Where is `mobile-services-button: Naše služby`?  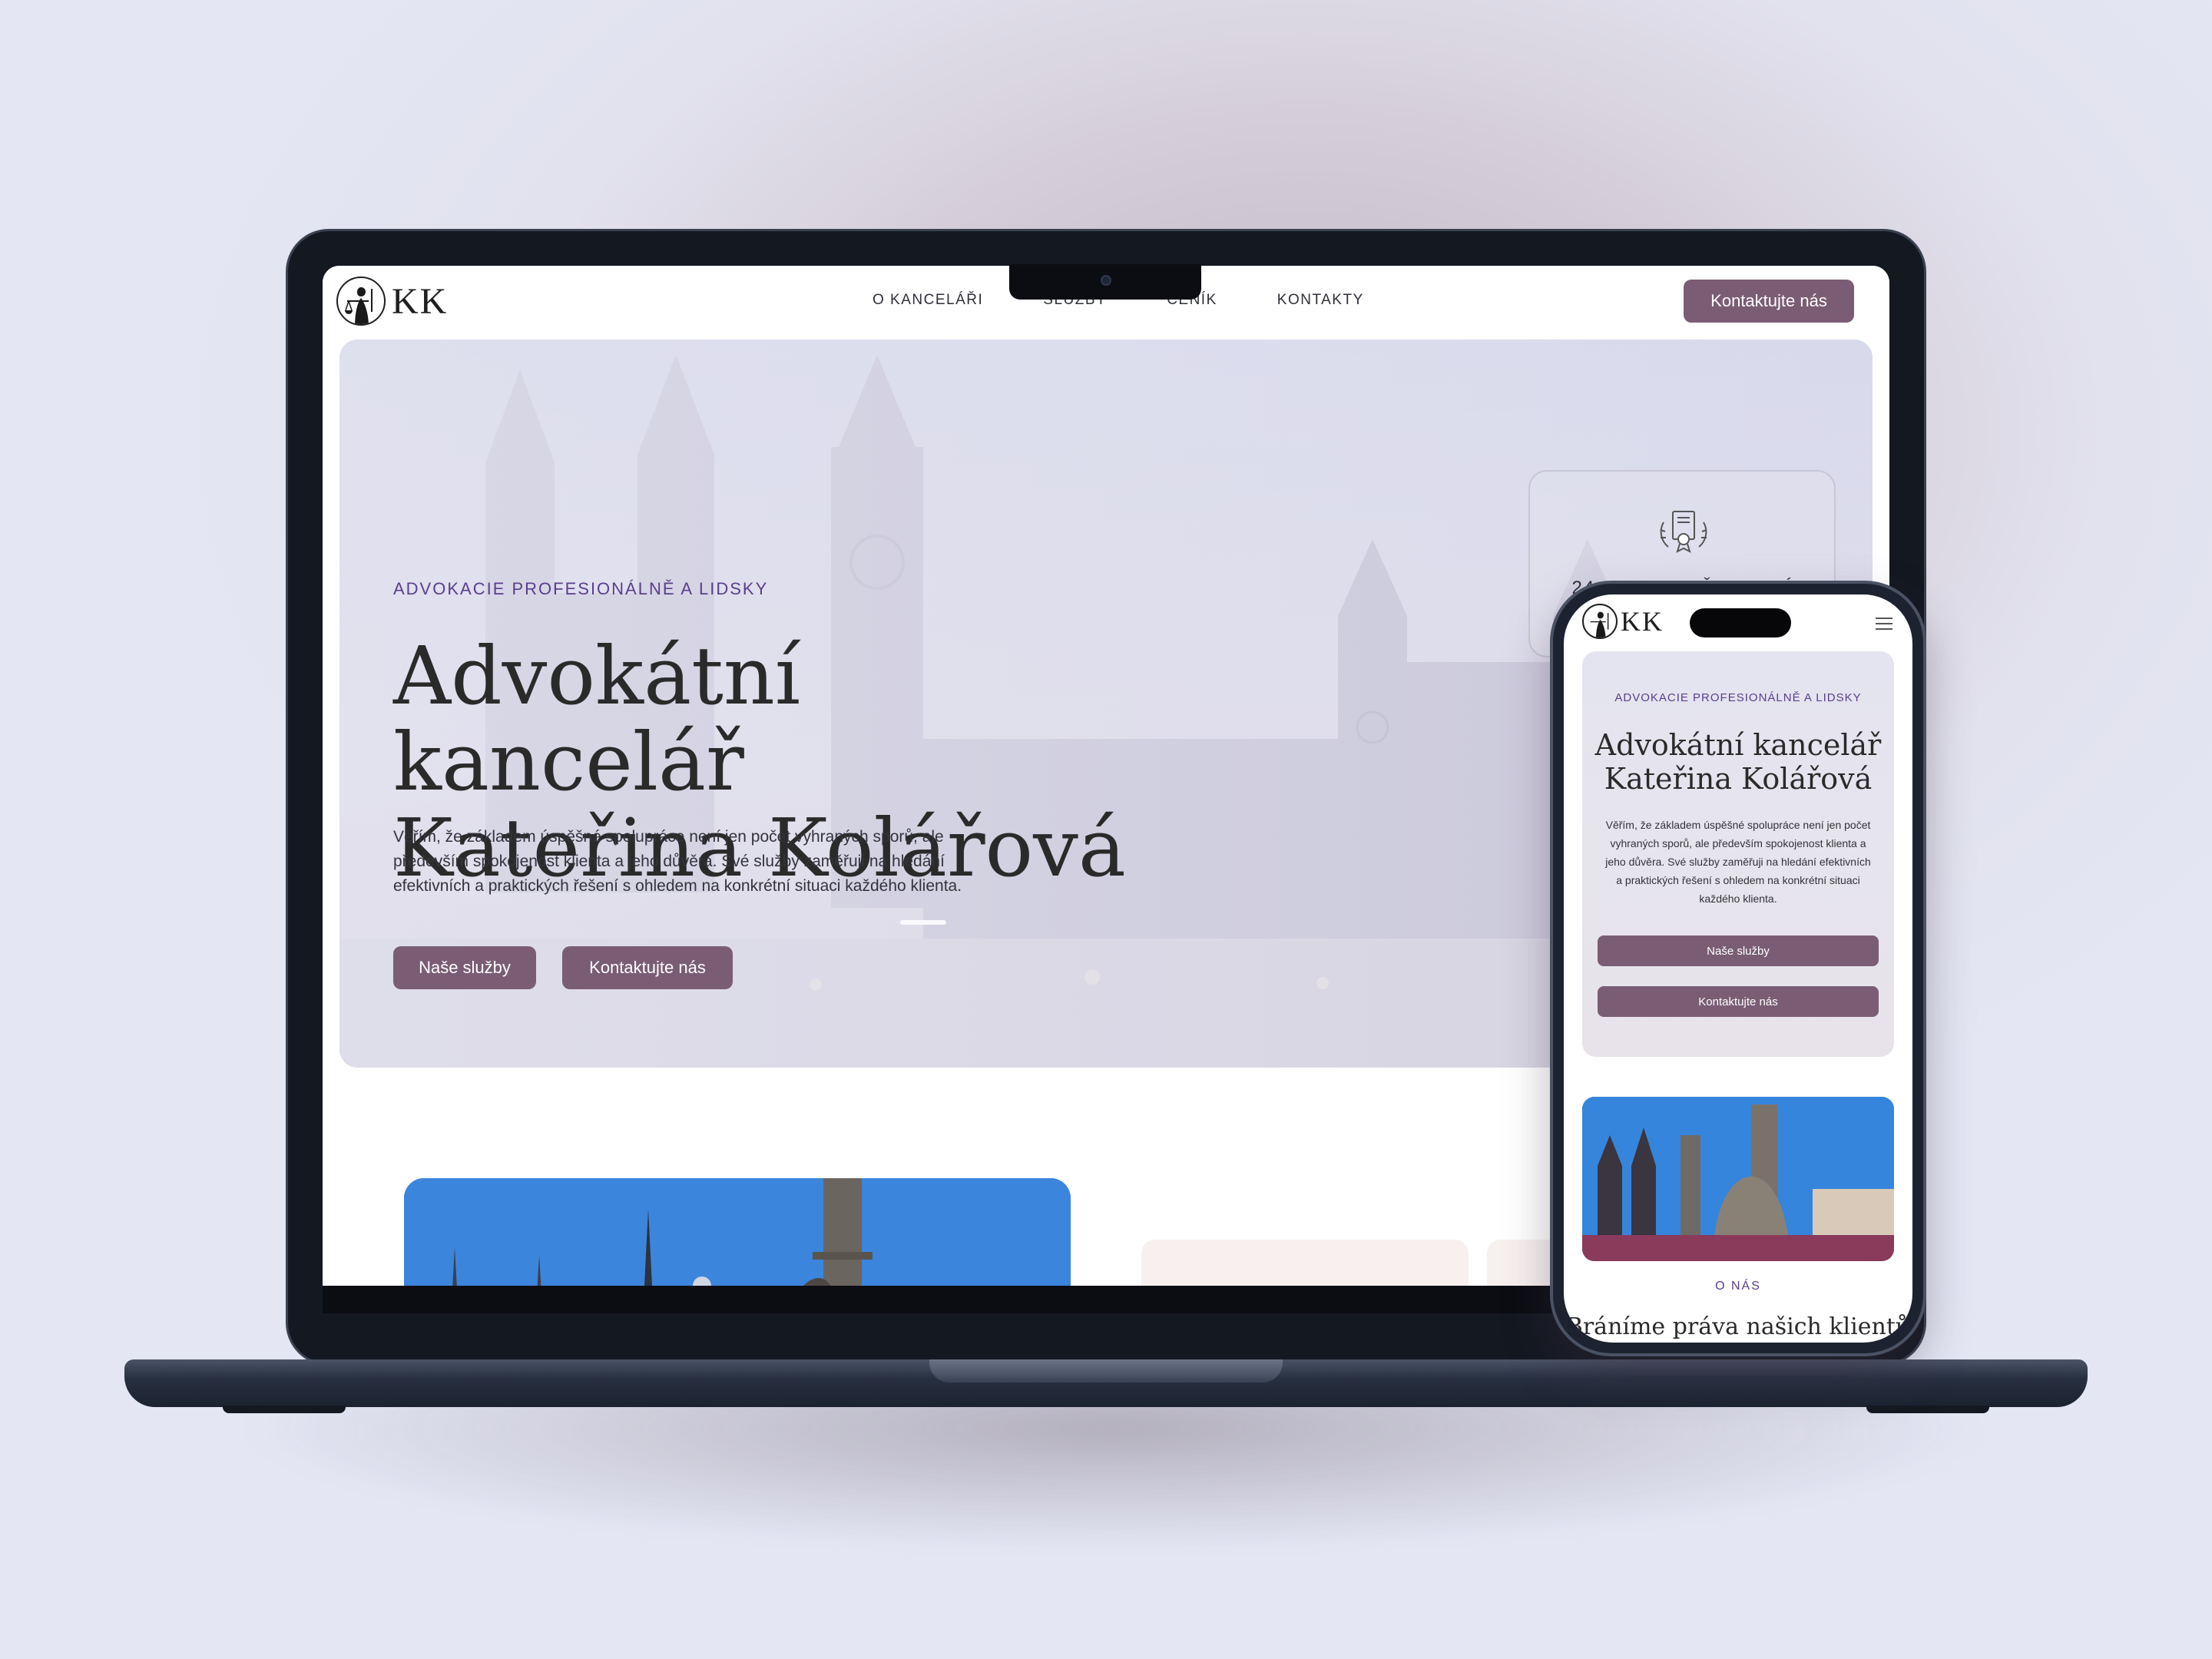
mobile-services-button: Naše služby is located at coordinates (1738, 950).